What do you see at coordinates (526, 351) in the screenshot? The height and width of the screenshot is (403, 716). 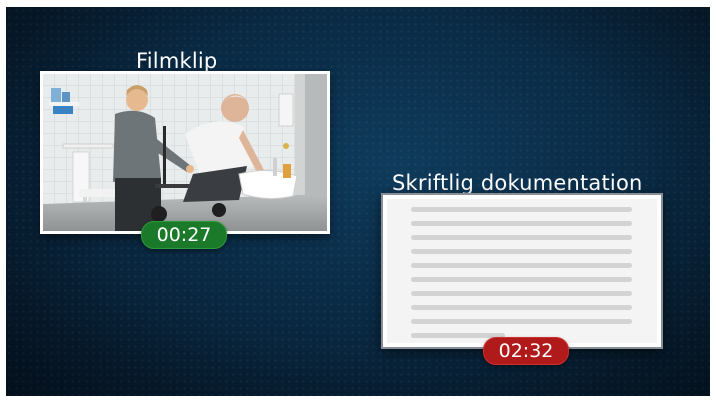 I see `documentation-duration-badge: 02:32` at bounding box center [526, 351].